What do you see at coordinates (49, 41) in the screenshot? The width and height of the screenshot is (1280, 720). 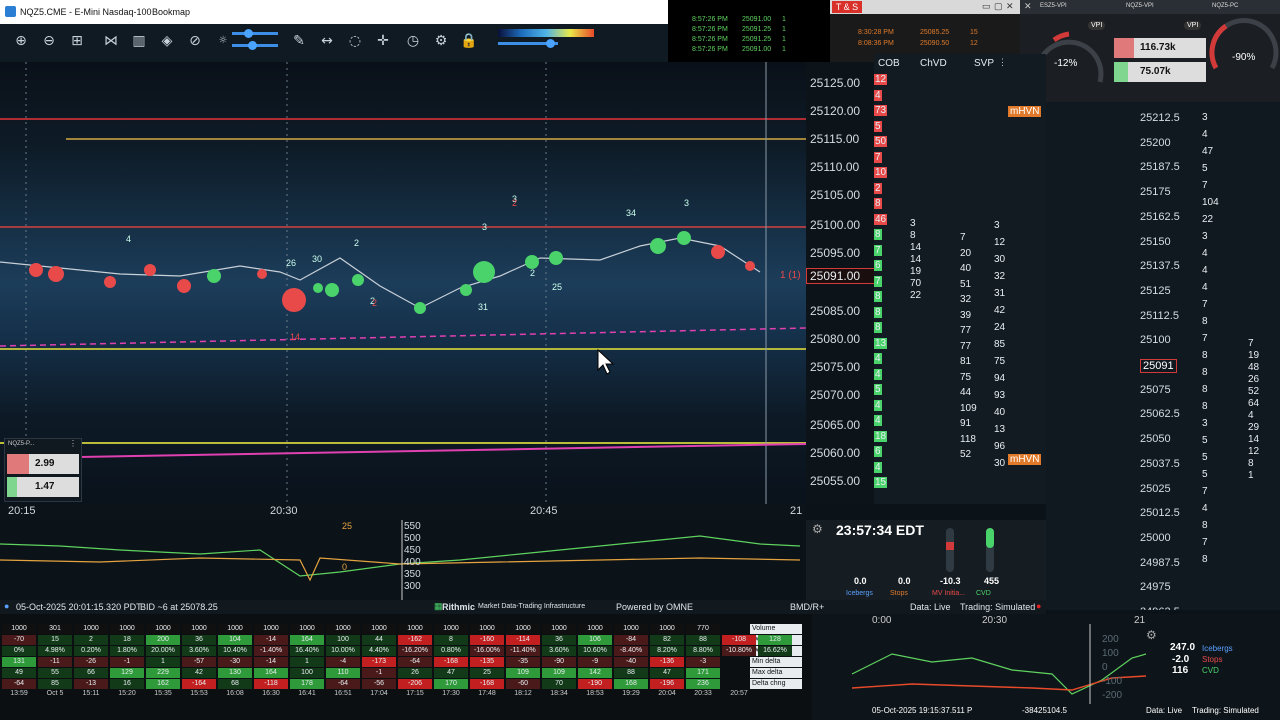 I see `zoom-out-icon: ⊖` at bounding box center [49, 41].